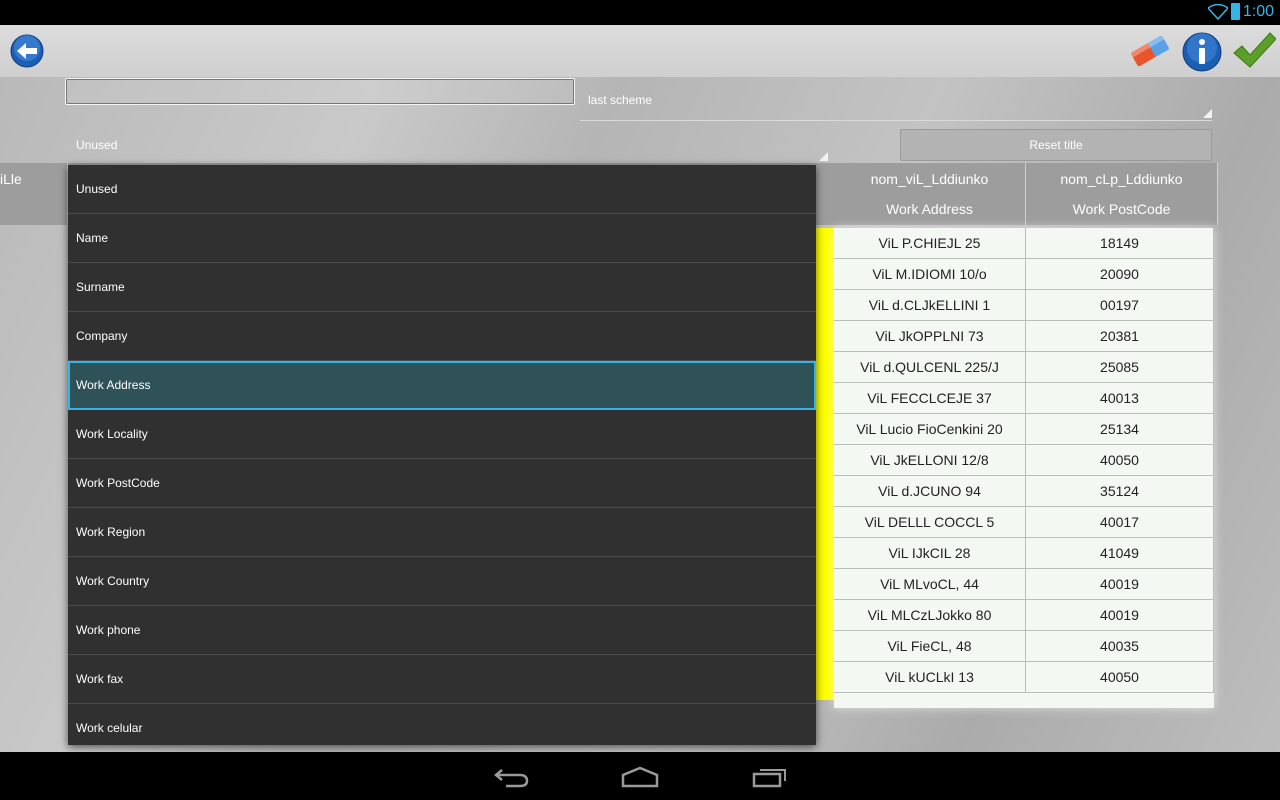 This screenshot has width=1280, height=800. I want to click on table-cell: 00197, so click(1120, 305).